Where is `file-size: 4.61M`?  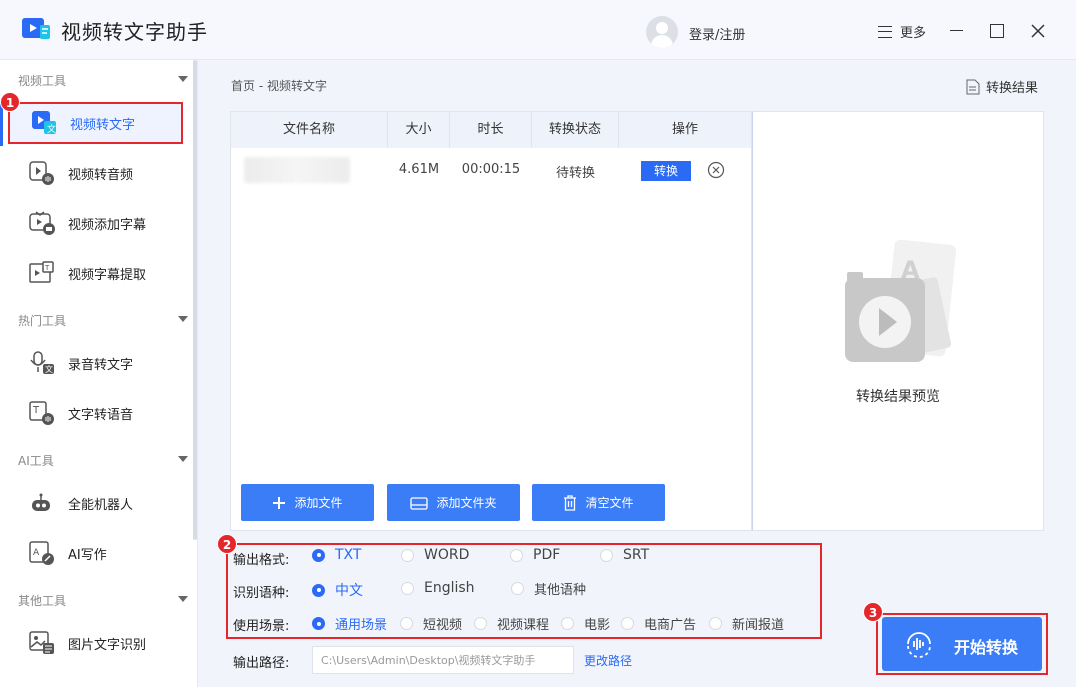 file-size: 4.61M is located at coordinates (419, 169).